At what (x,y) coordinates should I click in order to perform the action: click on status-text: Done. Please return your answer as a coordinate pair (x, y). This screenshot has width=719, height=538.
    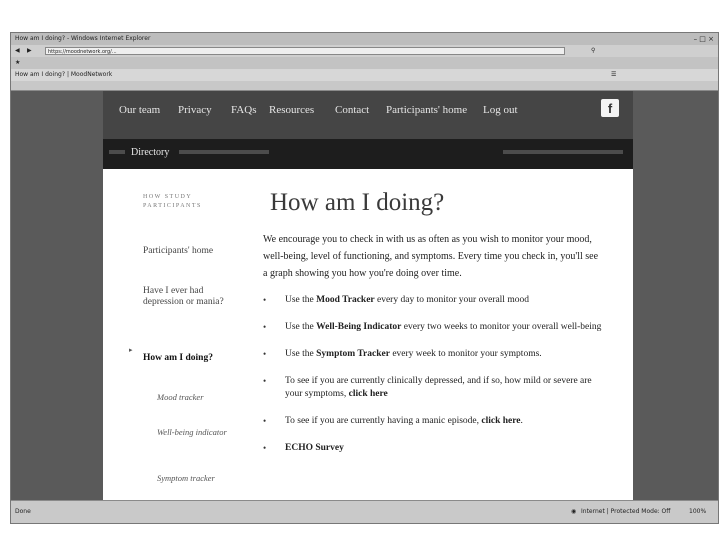
    Looking at the image, I should click on (23, 511).